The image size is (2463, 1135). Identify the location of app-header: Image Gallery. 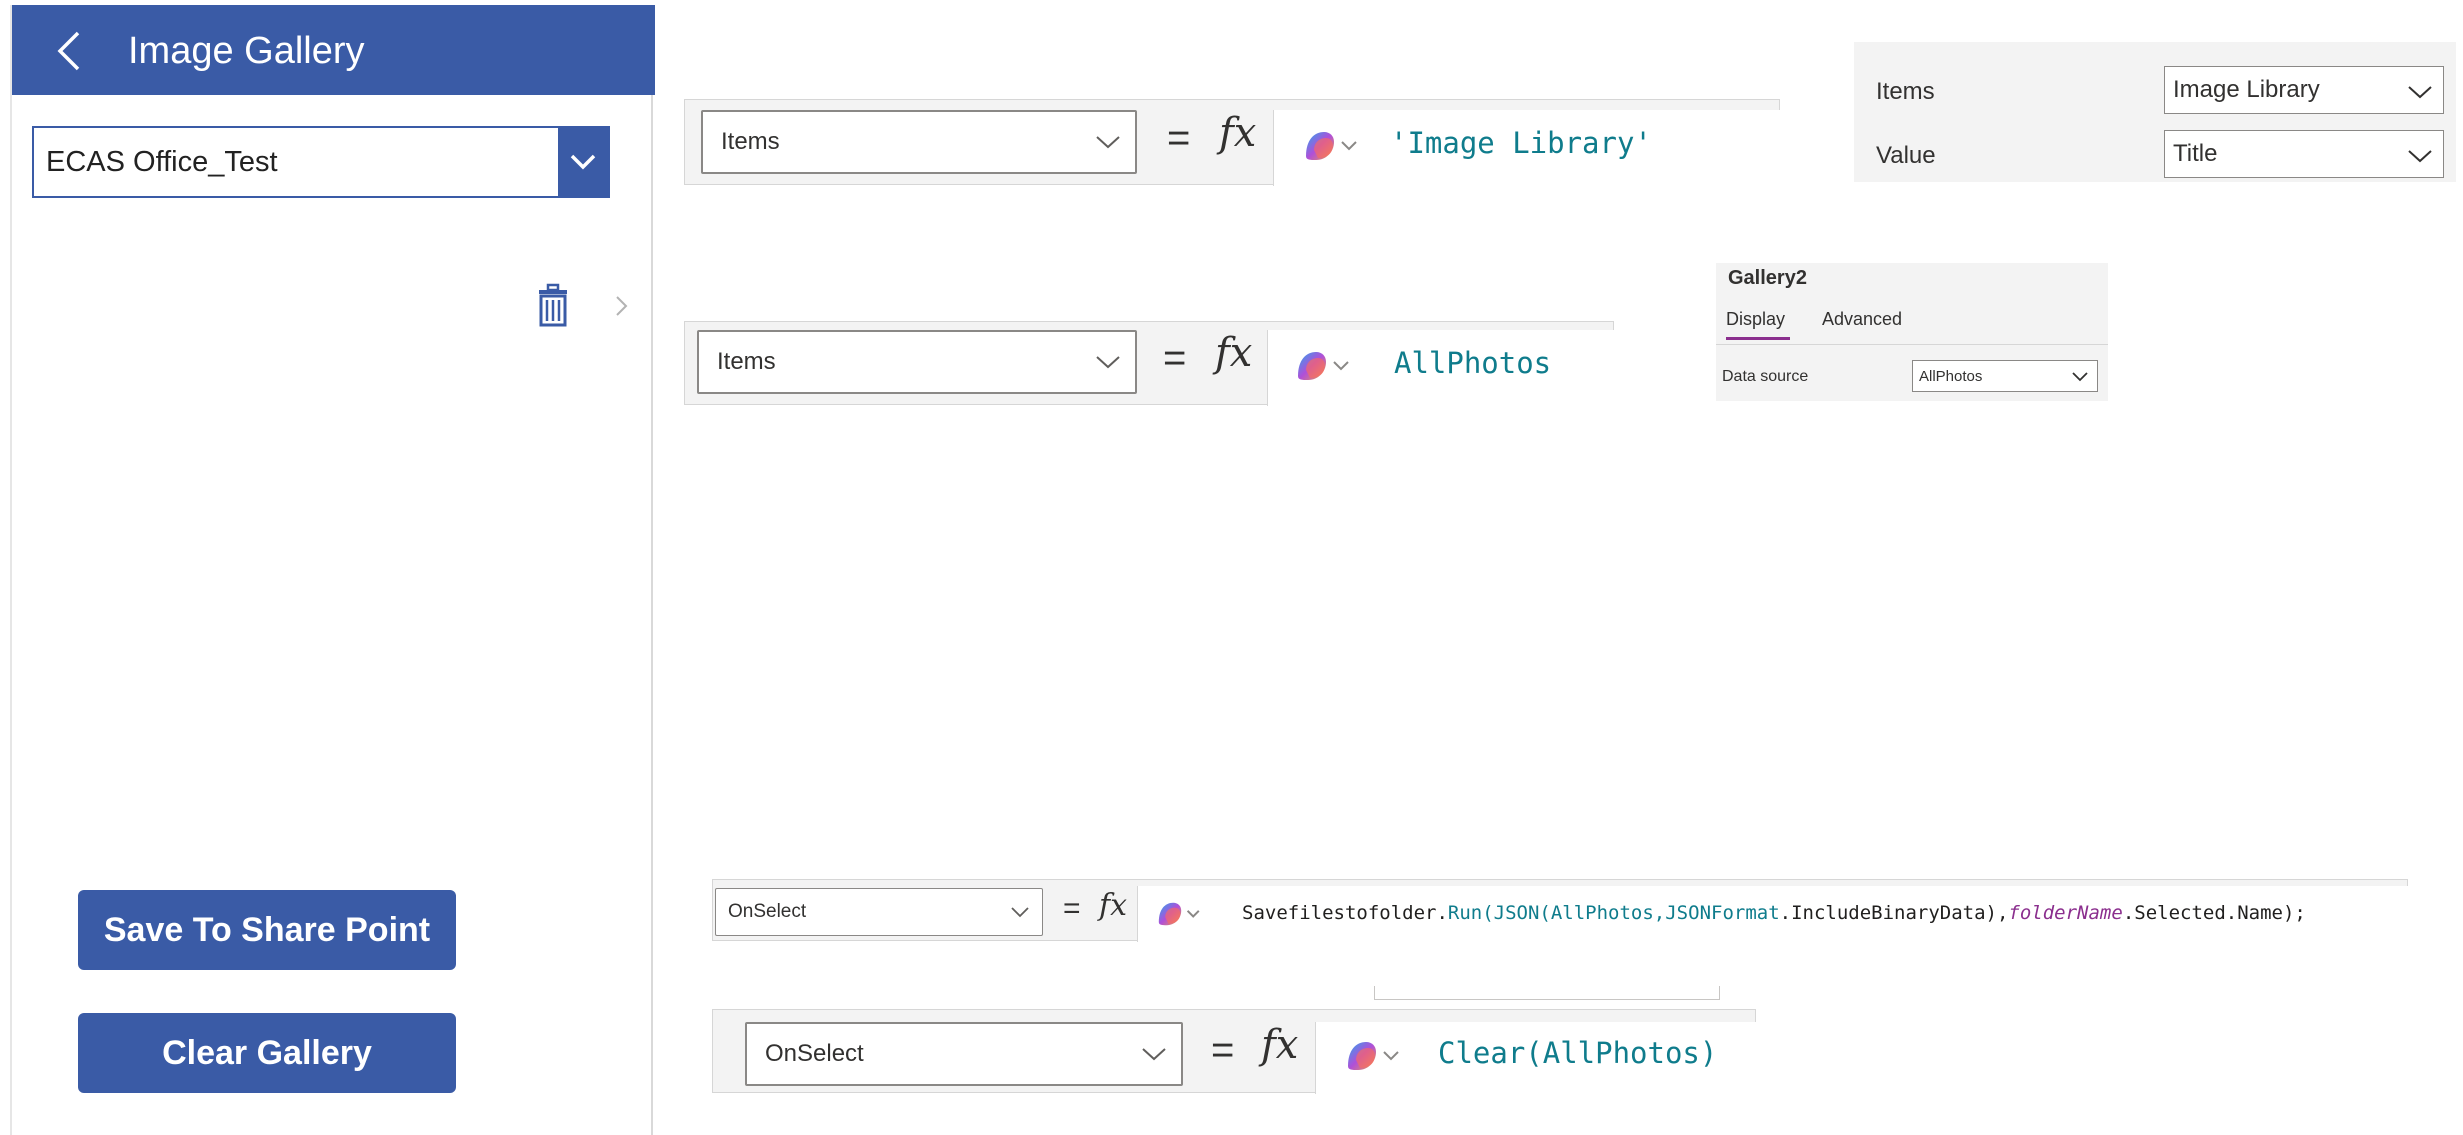
(333, 50).